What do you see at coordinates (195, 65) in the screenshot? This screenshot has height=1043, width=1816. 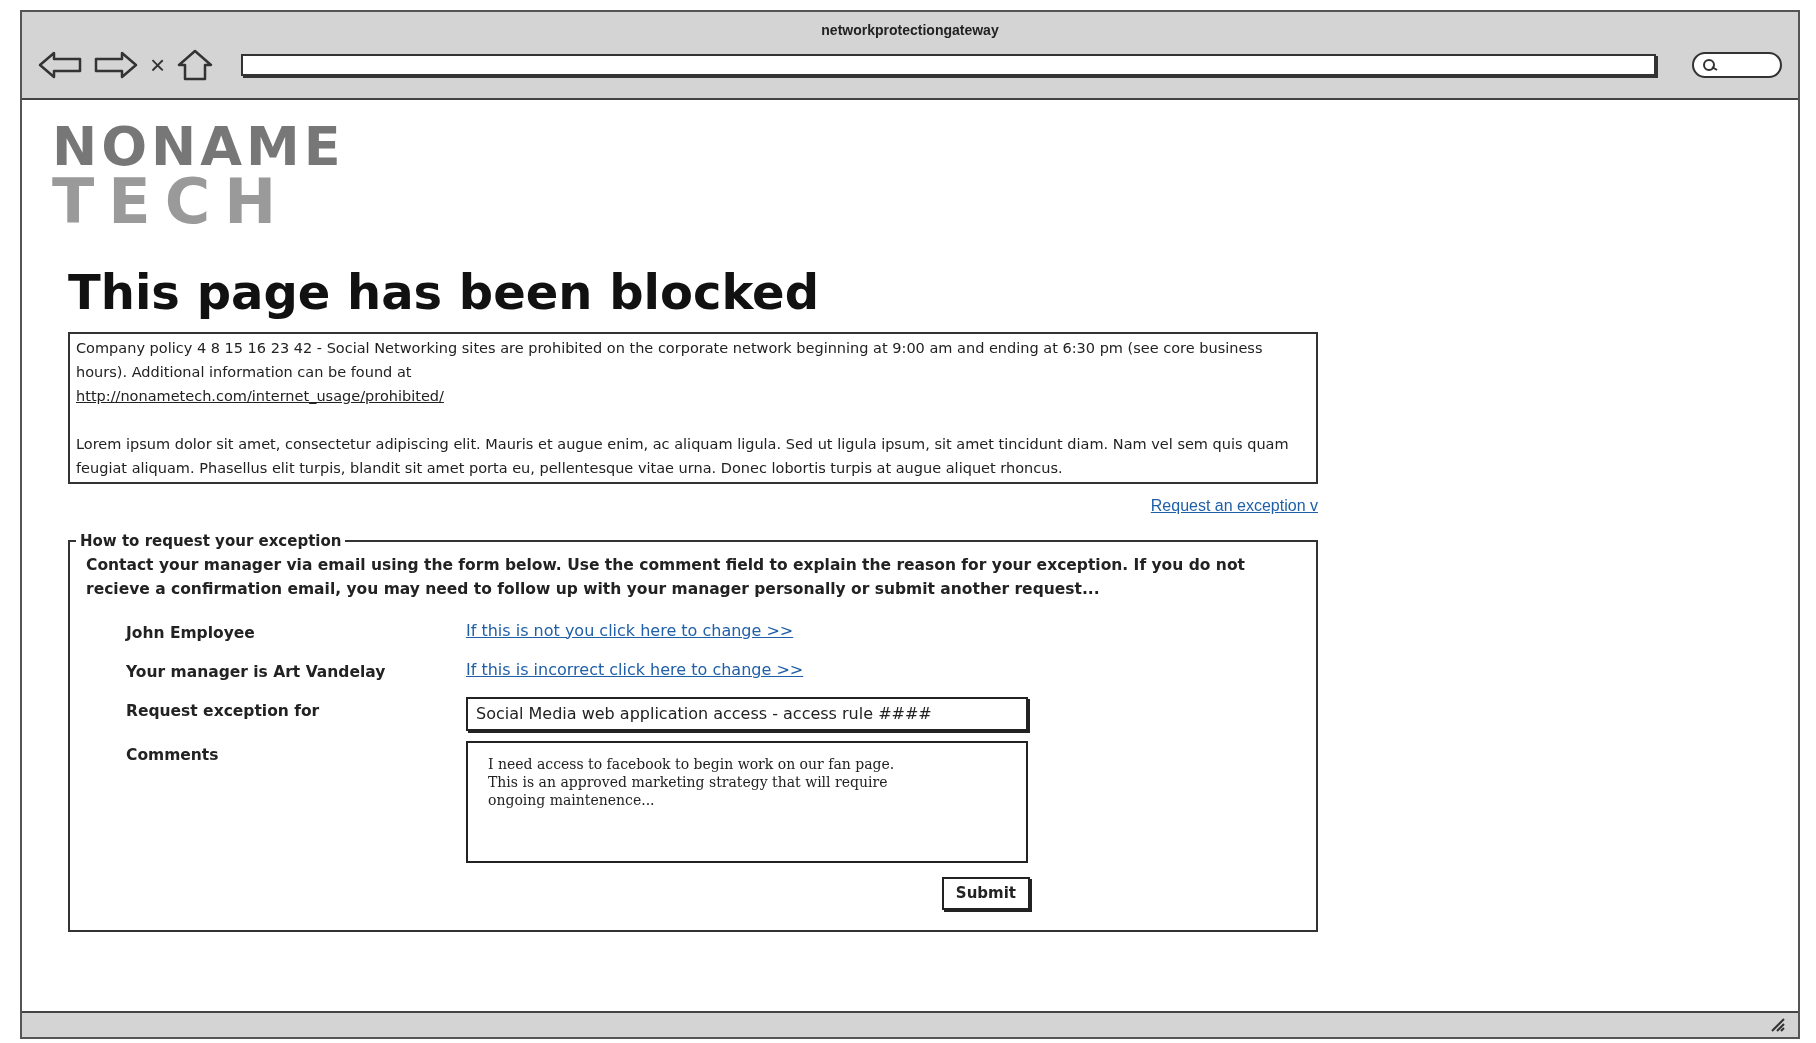 I see `home-icon` at bounding box center [195, 65].